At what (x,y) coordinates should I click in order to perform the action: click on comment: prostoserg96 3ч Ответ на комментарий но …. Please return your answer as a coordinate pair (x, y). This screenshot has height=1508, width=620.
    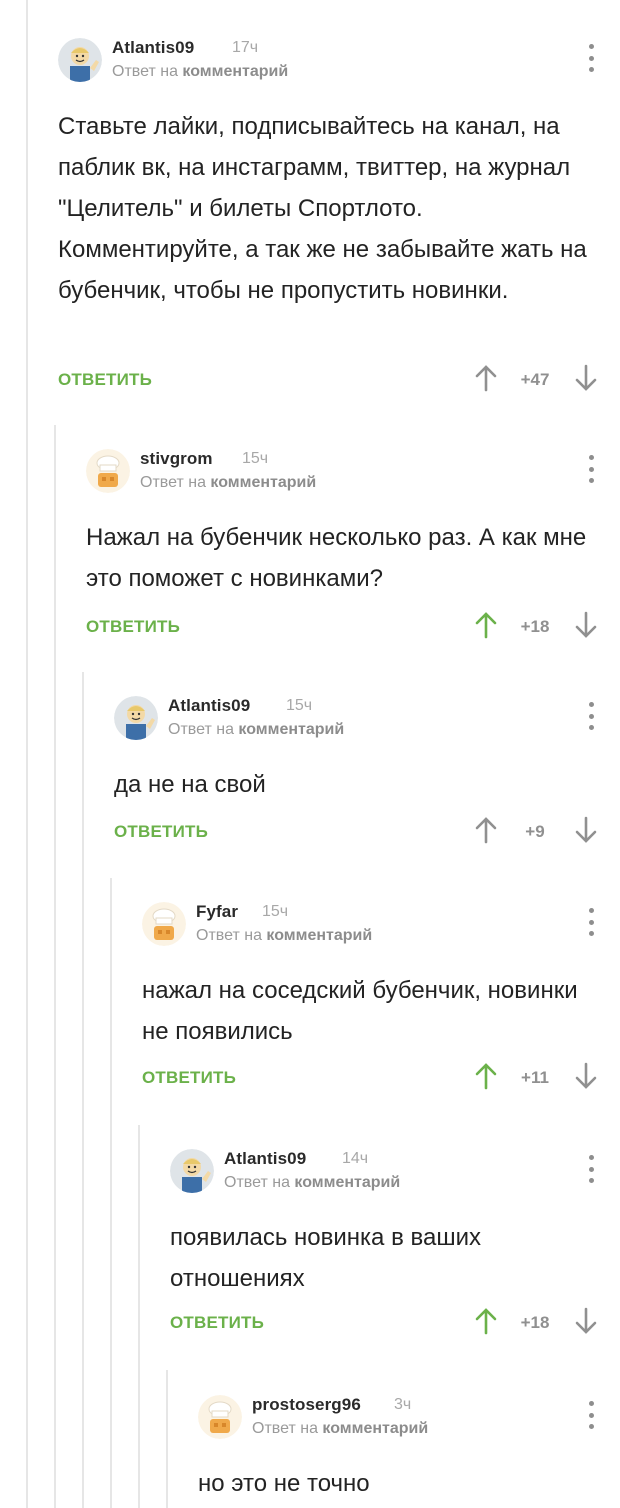
    Looking at the image, I should click on (409, 1451).